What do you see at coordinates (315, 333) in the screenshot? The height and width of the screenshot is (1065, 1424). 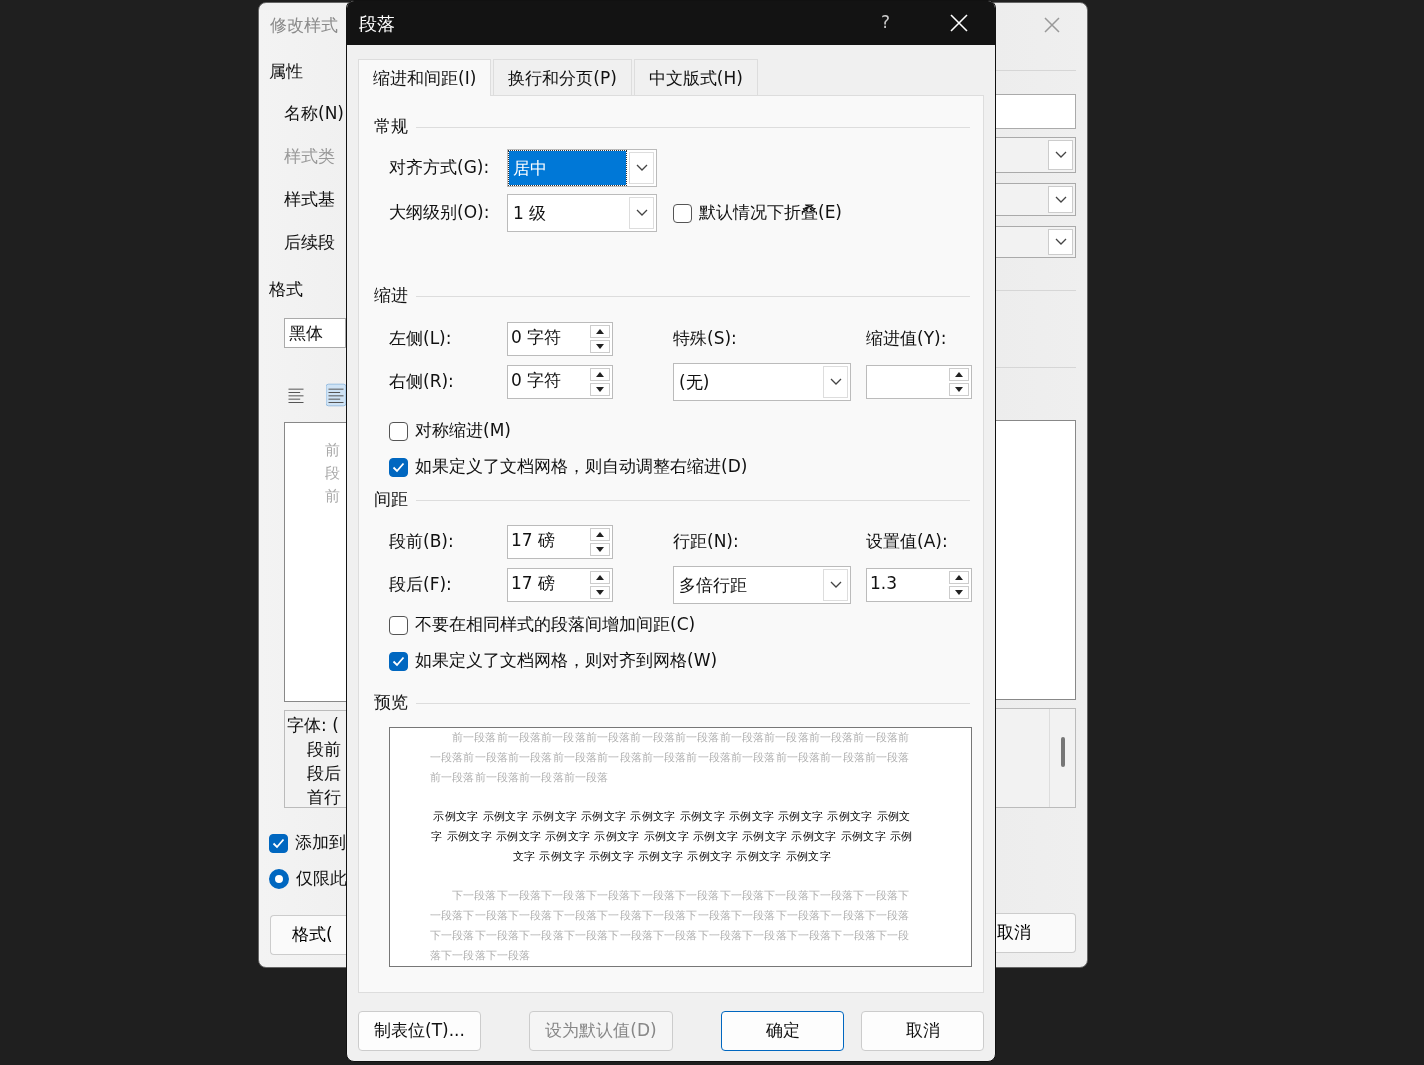 I see `font-field: 黑体` at bounding box center [315, 333].